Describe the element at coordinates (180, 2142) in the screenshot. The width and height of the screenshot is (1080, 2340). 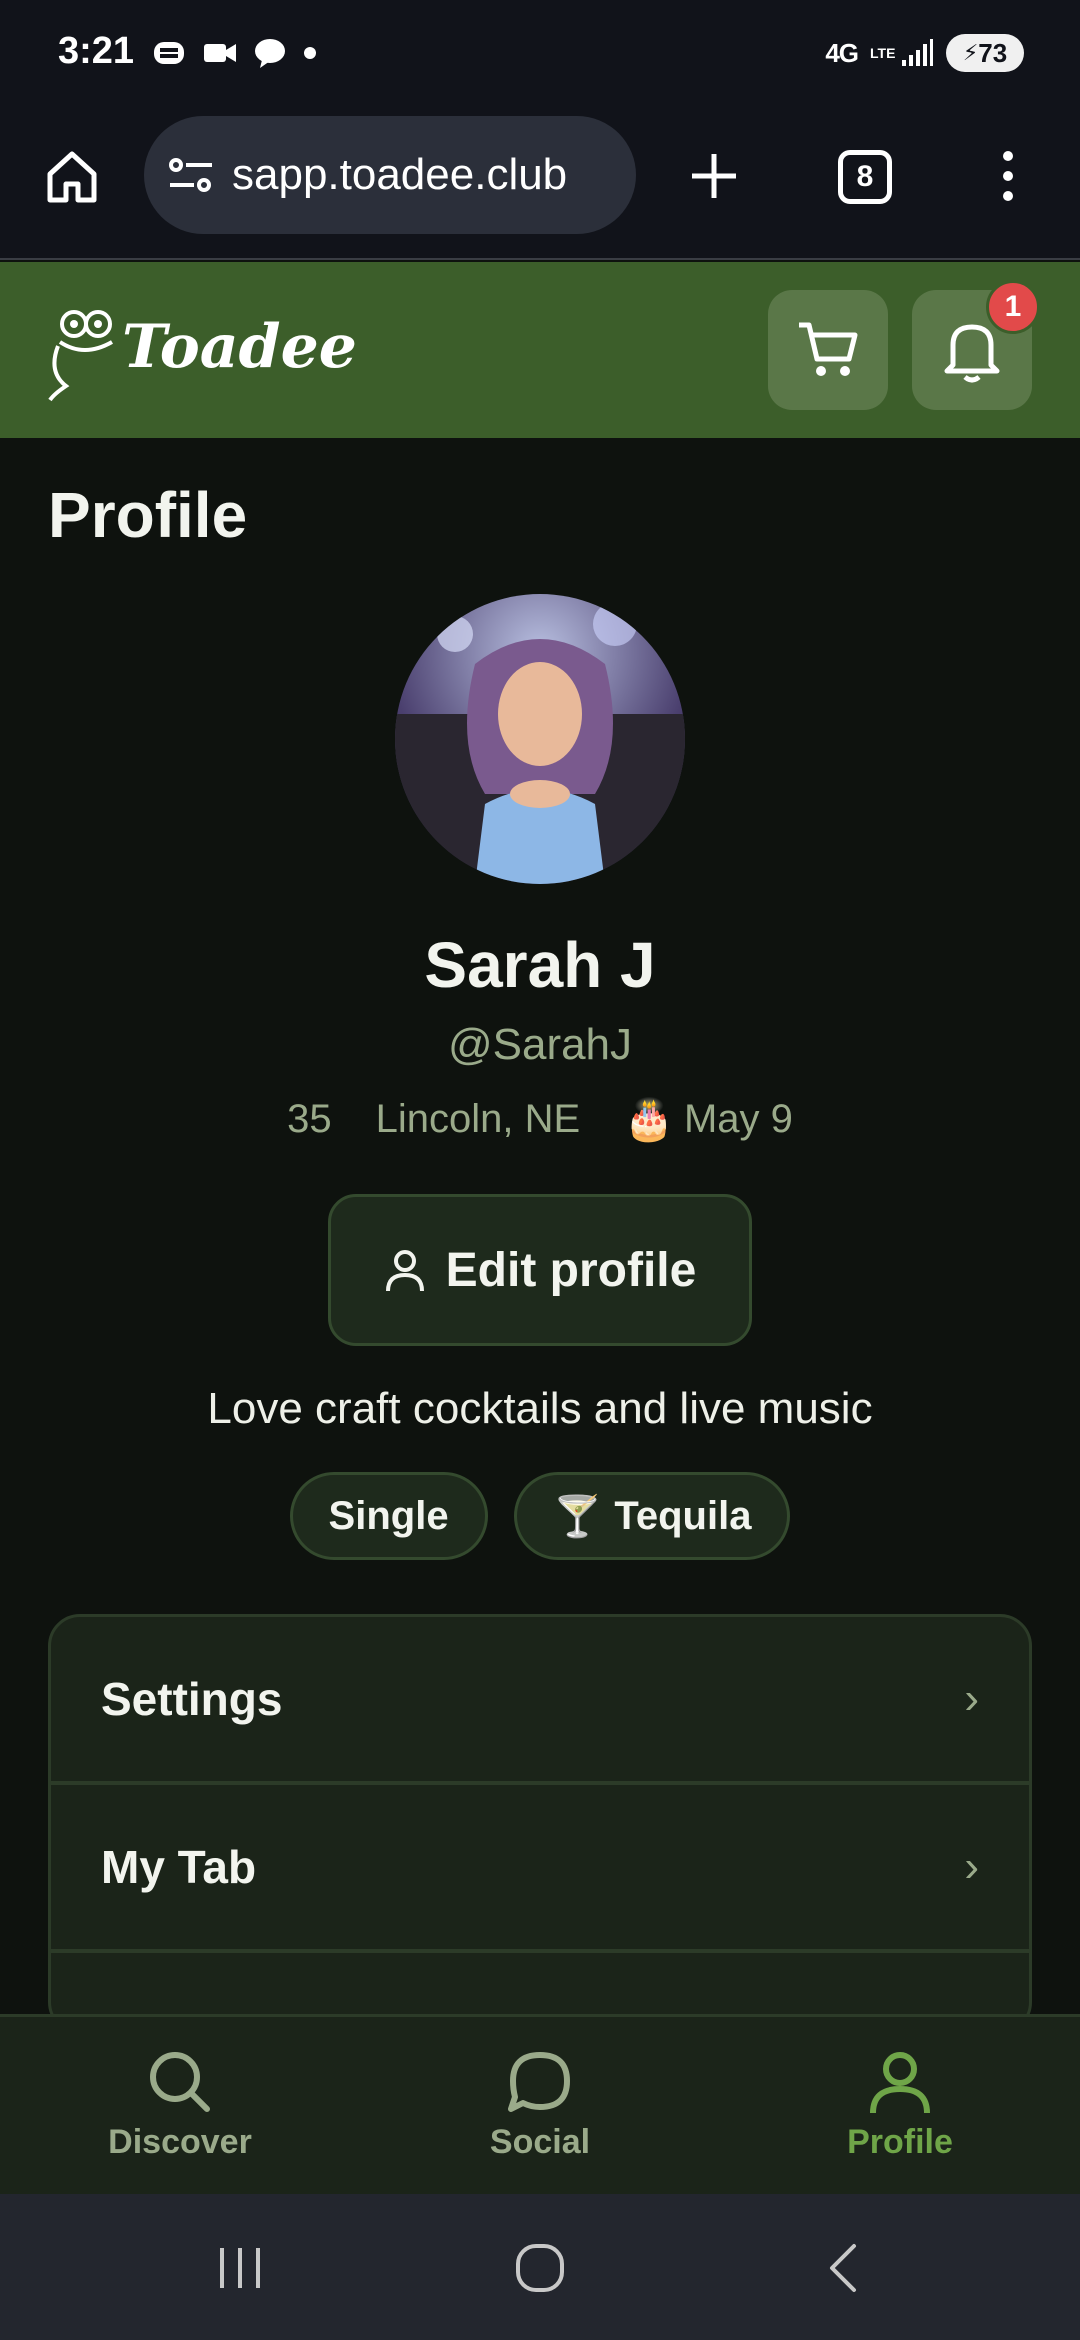
I see `nav-label: Discover` at that location.